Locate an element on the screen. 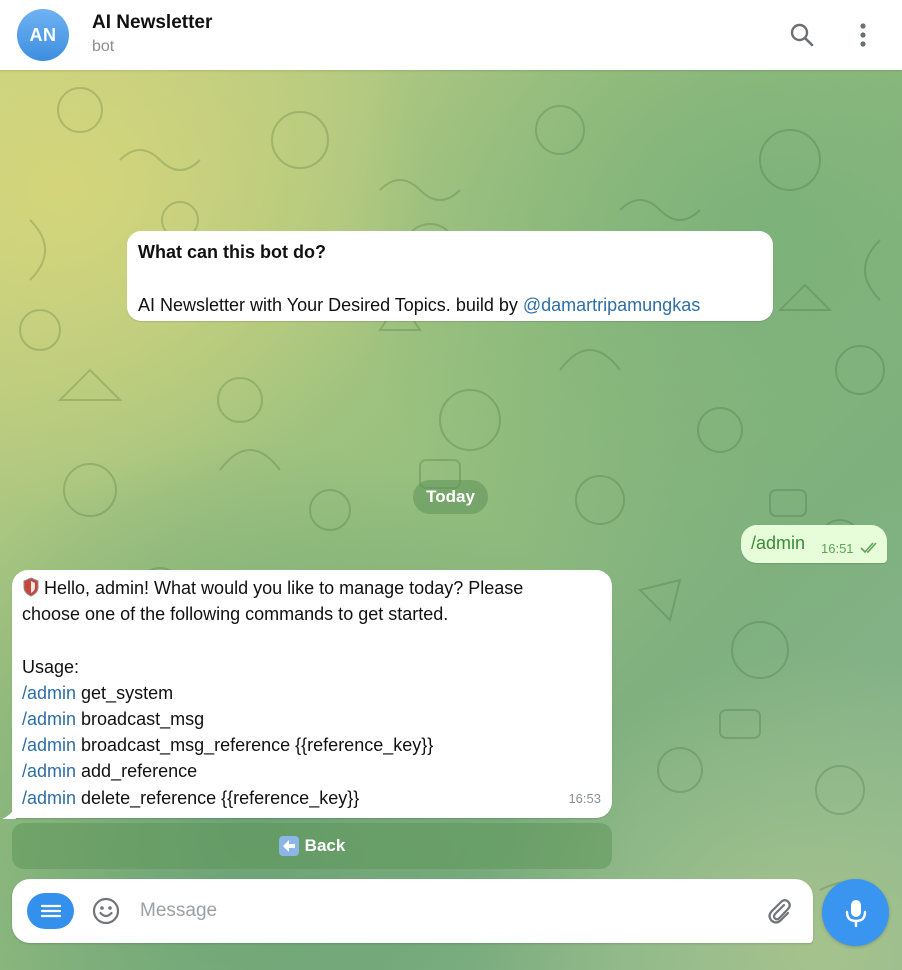 The height and width of the screenshot is (970, 902). date-separator: Today is located at coordinates (450, 497).